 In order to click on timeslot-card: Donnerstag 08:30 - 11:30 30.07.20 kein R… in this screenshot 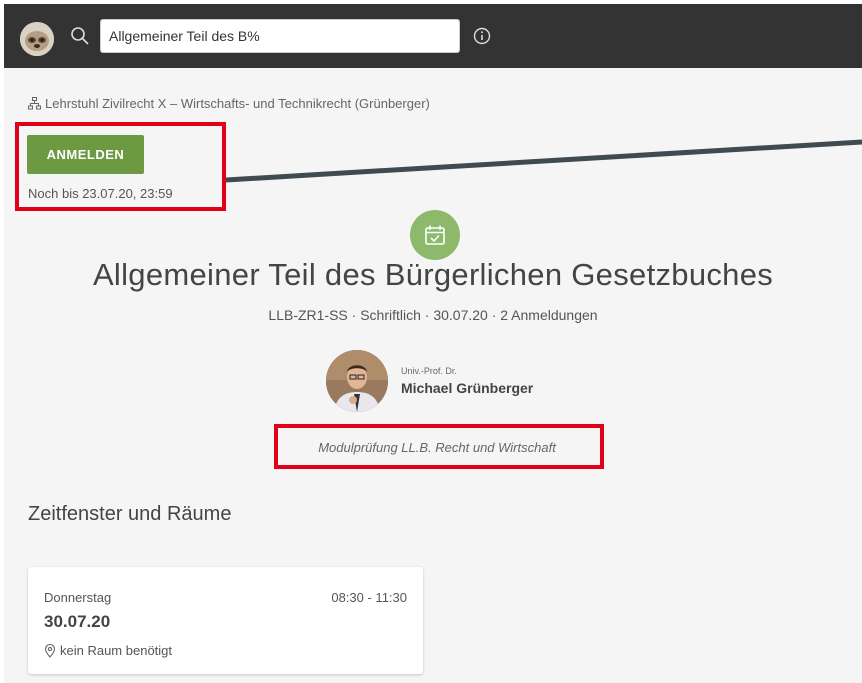, I will do `click(225, 620)`.